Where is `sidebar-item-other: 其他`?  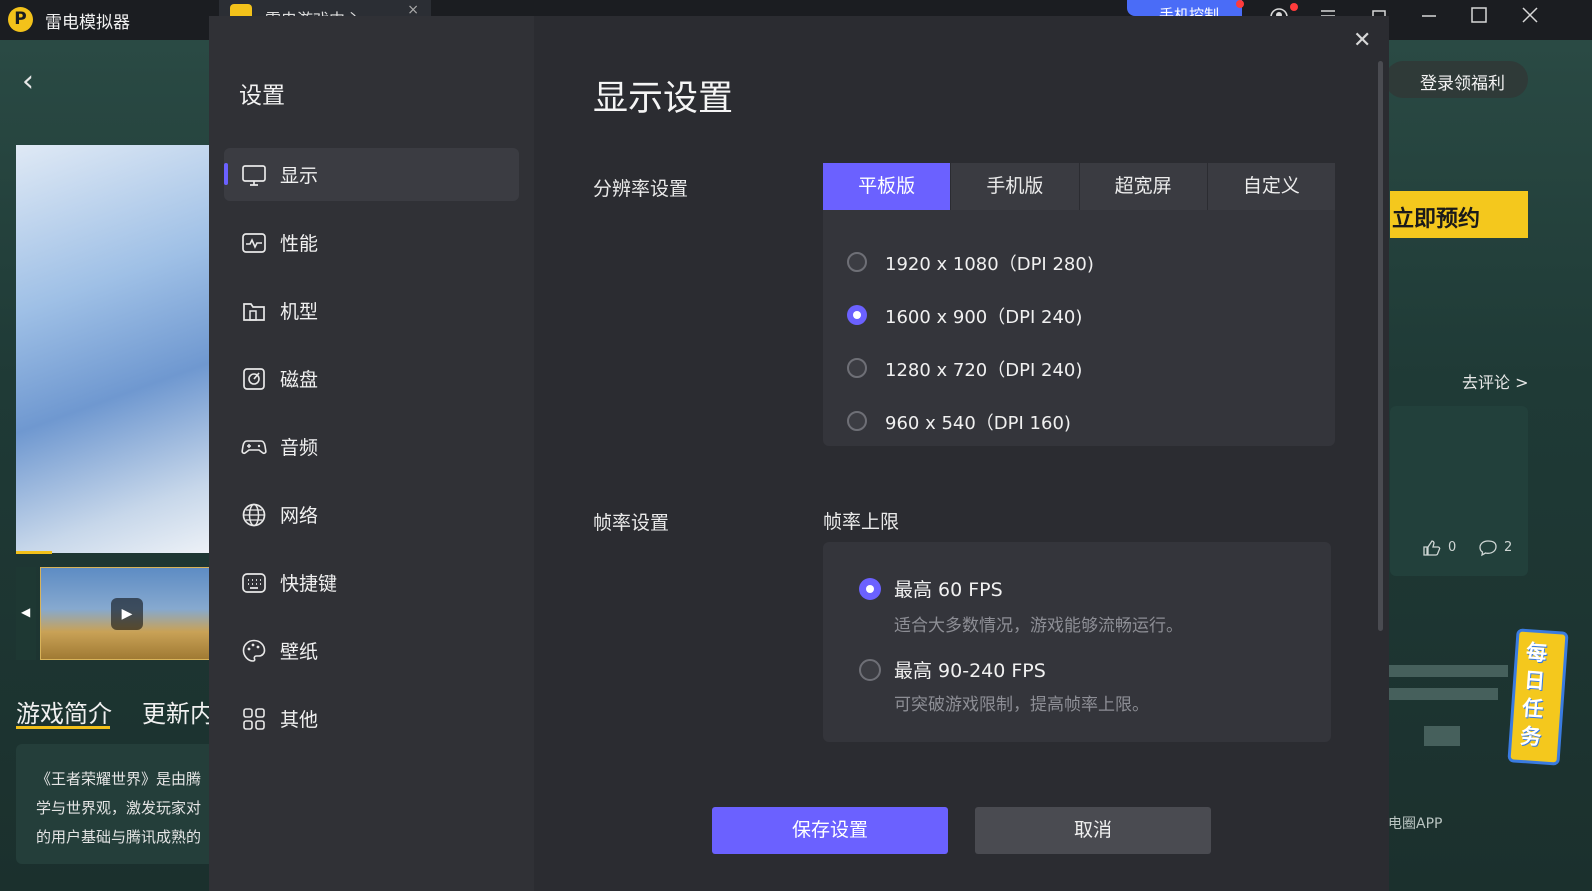 sidebar-item-other: 其他 is located at coordinates (371, 718).